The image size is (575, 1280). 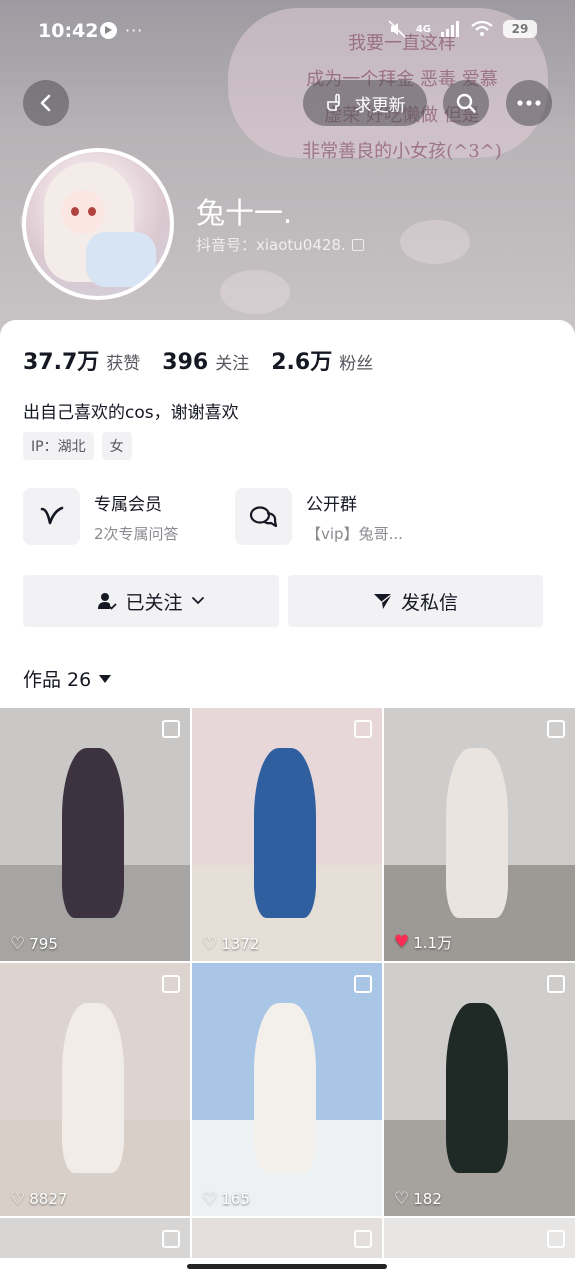 I want to click on video-tile: ♡ 1372, so click(x=287, y=834).